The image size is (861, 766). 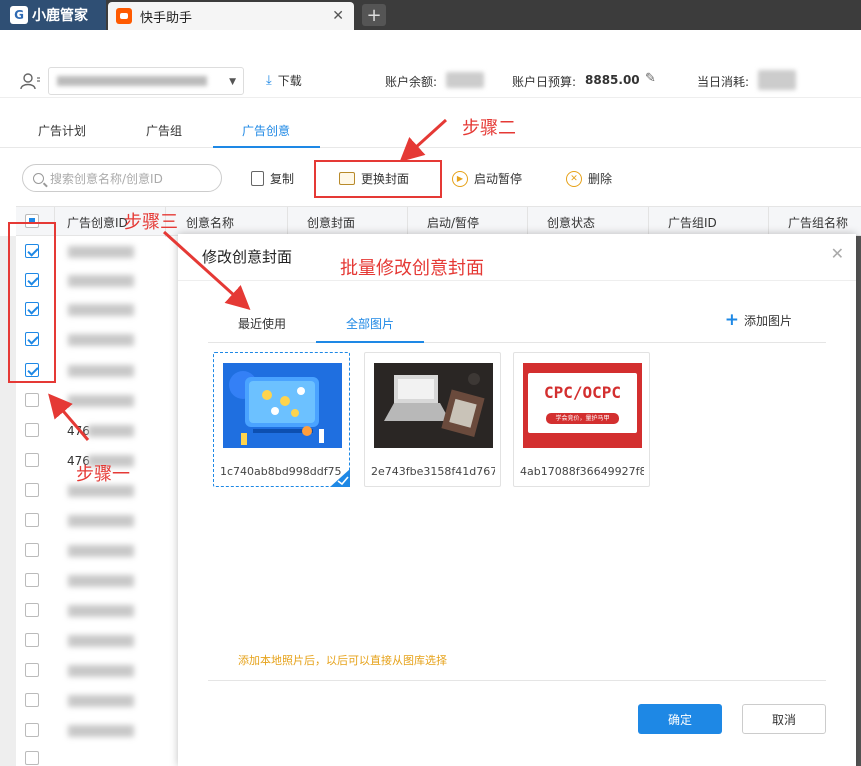 I want to click on copy-icon, so click(x=257, y=178).